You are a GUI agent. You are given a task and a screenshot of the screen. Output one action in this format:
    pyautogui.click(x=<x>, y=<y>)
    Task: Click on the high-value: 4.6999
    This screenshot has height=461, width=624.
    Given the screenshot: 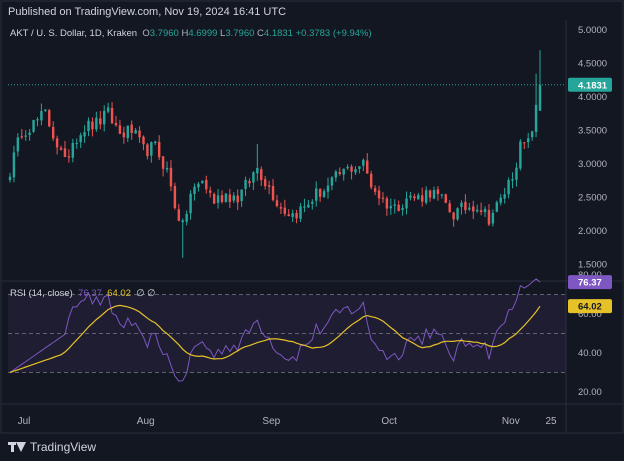 What is the action you would take?
    pyautogui.click(x=203, y=33)
    